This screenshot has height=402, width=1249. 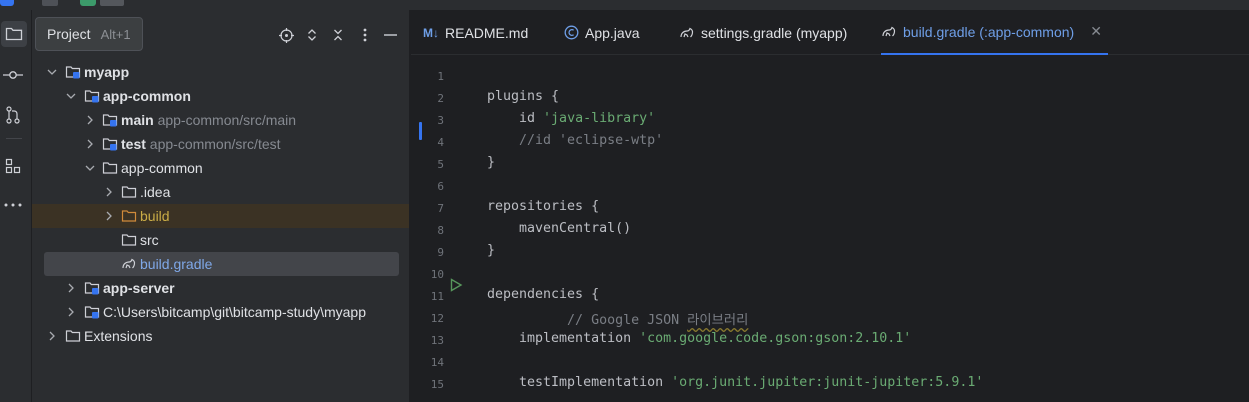 I want to click on collapse-all-button, so click(x=338, y=35).